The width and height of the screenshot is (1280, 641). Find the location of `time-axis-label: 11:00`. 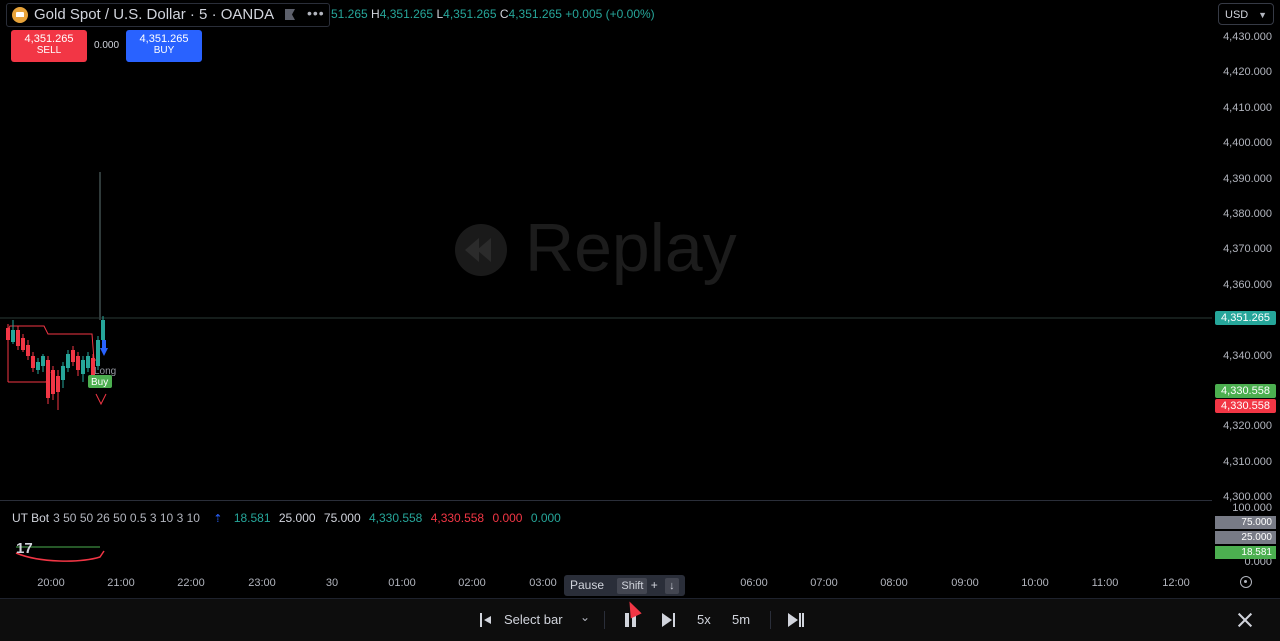

time-axis-label: 11:00 is located at coordinates (1105, 583).